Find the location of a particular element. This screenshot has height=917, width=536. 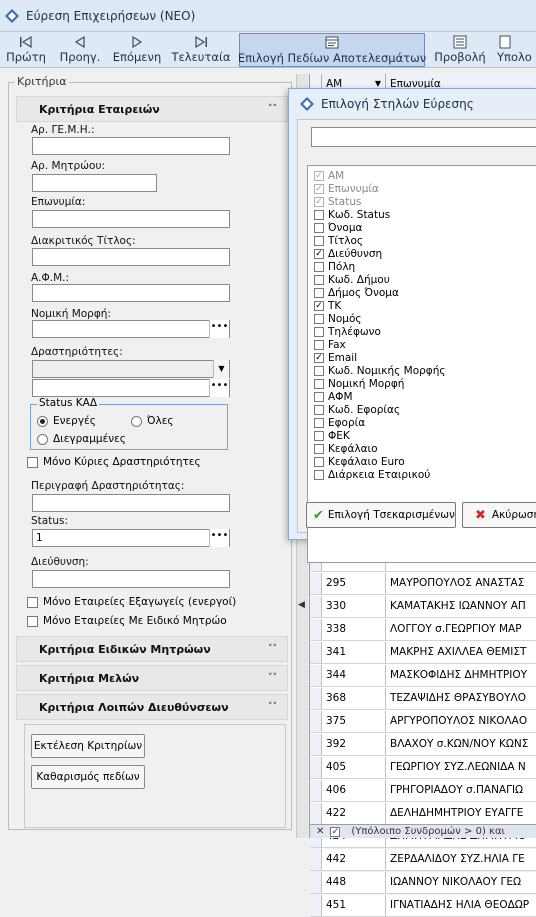

cell-name: ΜΑΚΡΗΣ ΑΧΙΛΛΕΑ ΘΕΜΙΣΤ is located at coordinates (458, 652).